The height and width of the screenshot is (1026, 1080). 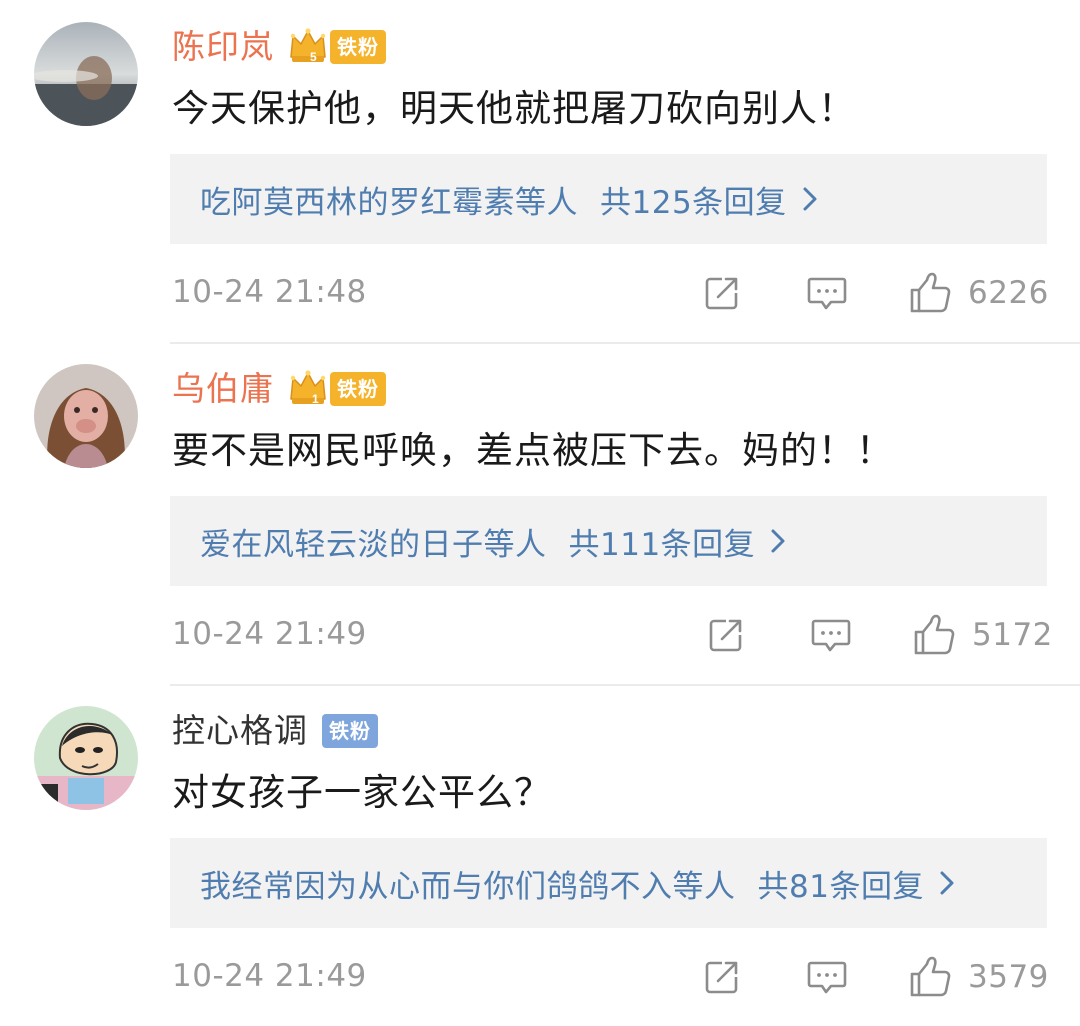 What do you see at coordinates (223, 389) in the screenshot?
I see `user-name: 乌伯庸` at bounding box center [223, 389].